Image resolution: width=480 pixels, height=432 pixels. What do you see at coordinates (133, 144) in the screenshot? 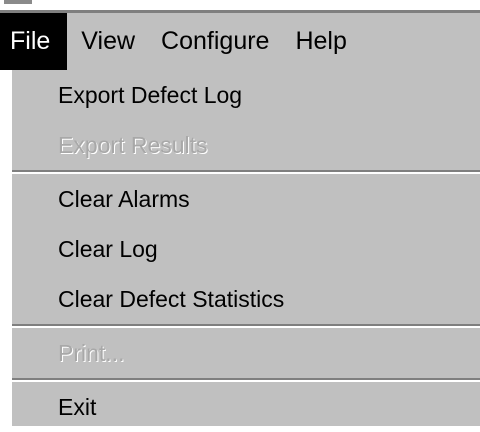
I see `menu-item-export-results: Export Results` at bounding box center [133, 144].